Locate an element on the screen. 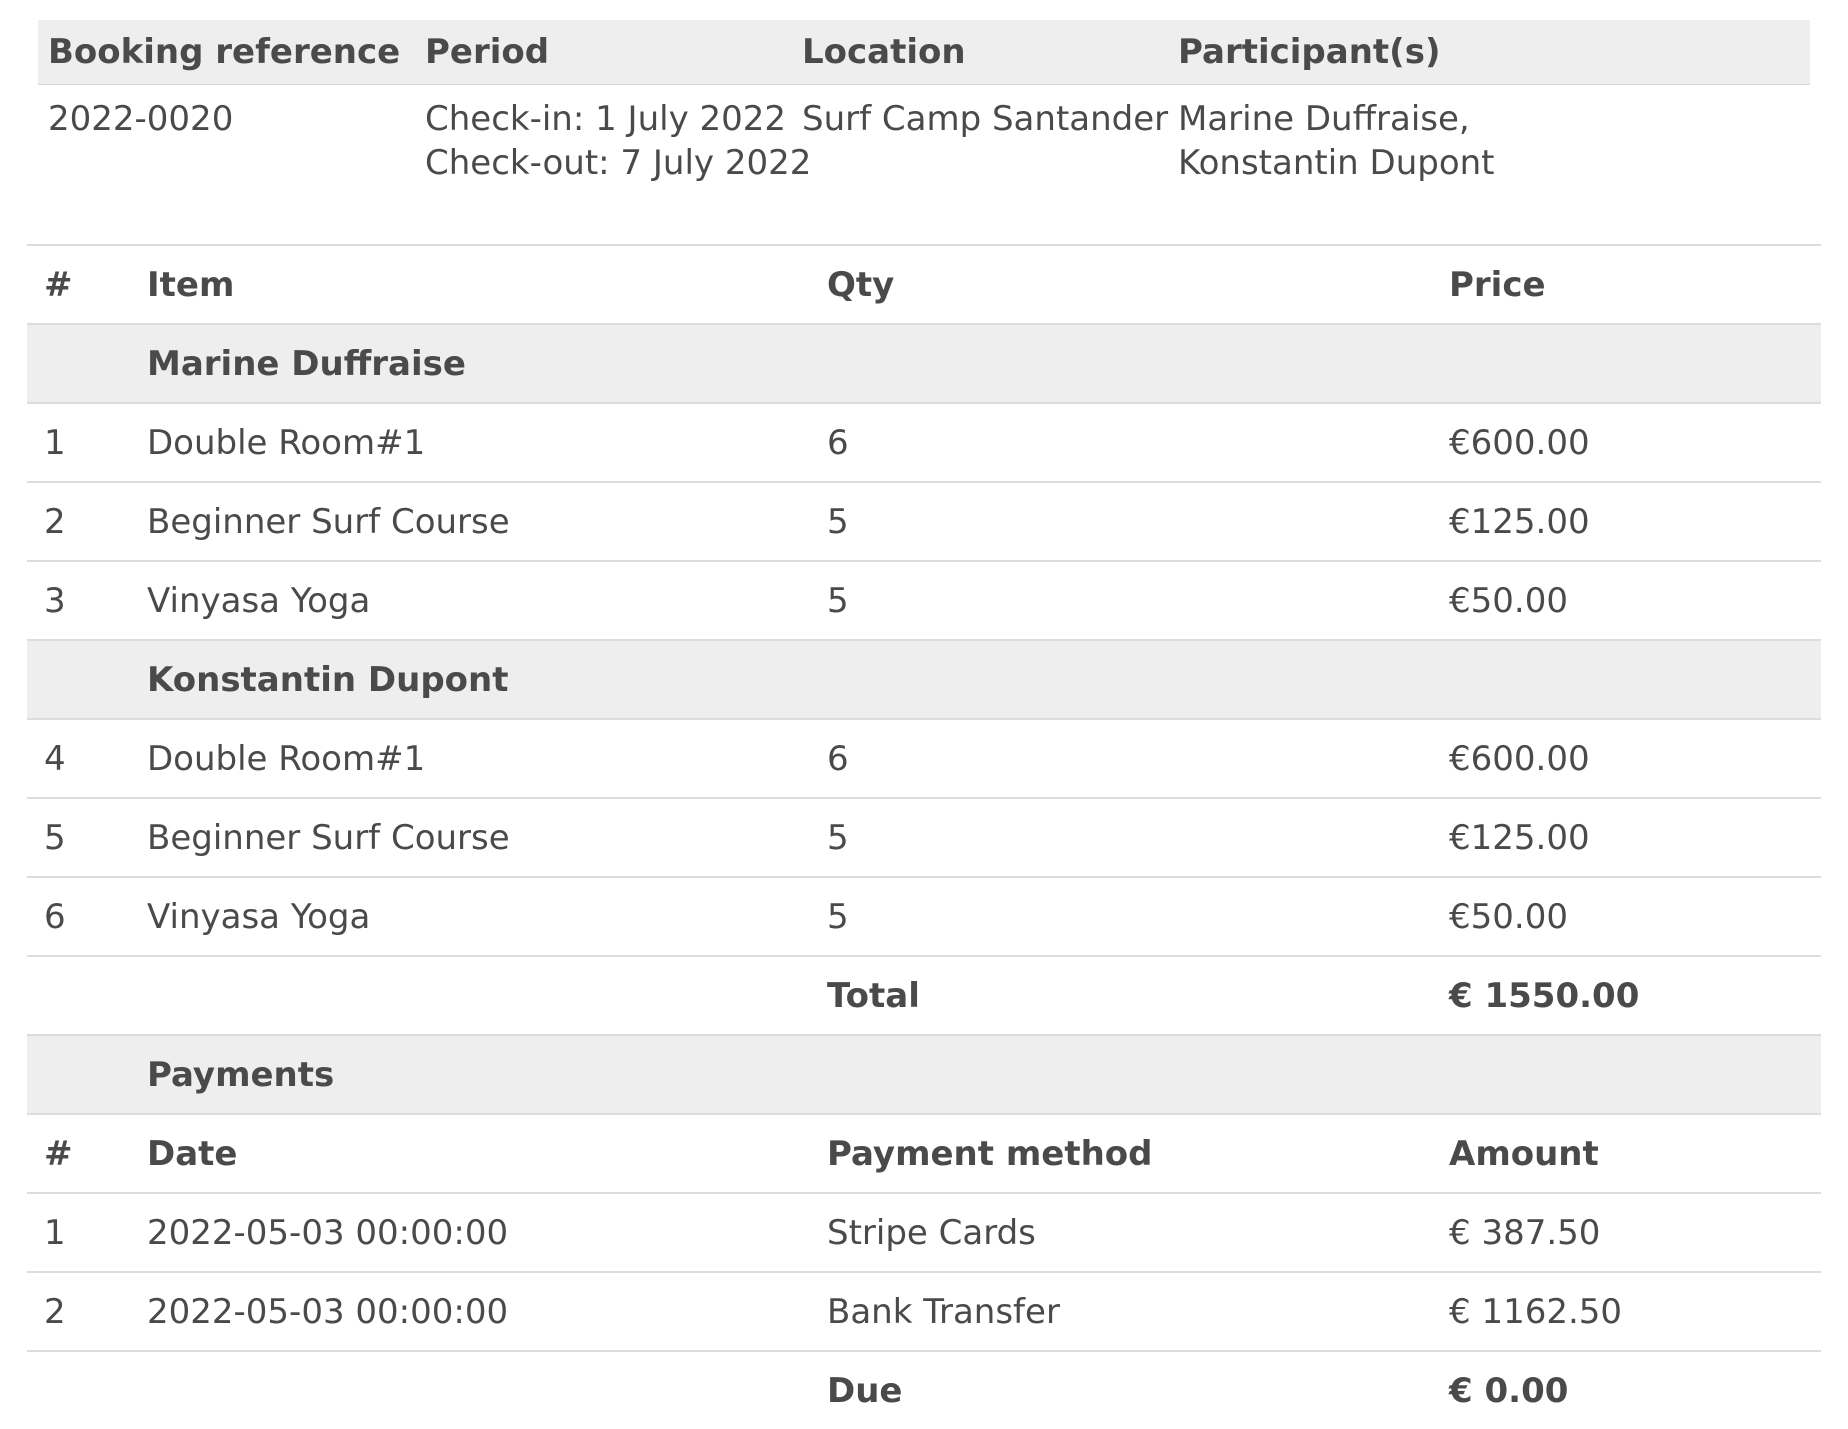 The height and width of the screenshot is (1429, 1848). participant-1: Marine Duffraise, is located at coordinates (1324, 119).